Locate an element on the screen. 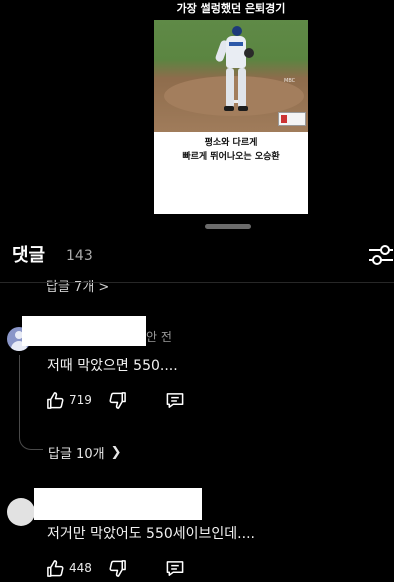 The width and height of the screenshot is (394, 582). like-count: 719 is located at coordinates (80, 400).